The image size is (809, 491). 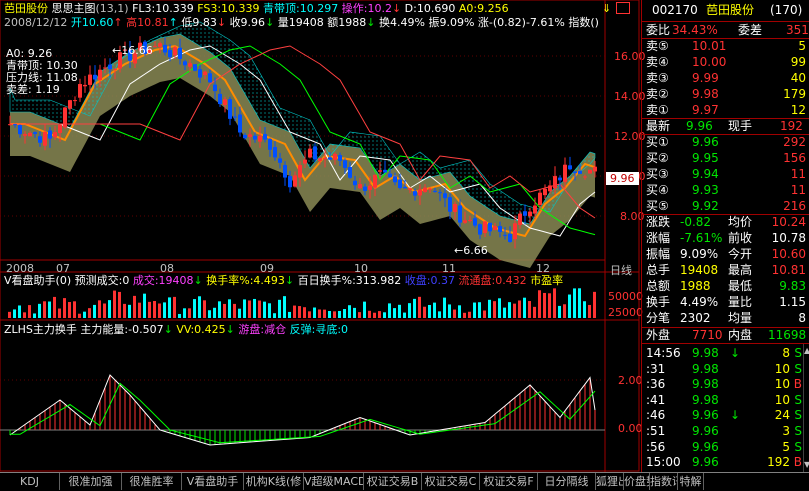 I want to click on tick-scroll-up-icon: ▲, so click(x=806, y=350).